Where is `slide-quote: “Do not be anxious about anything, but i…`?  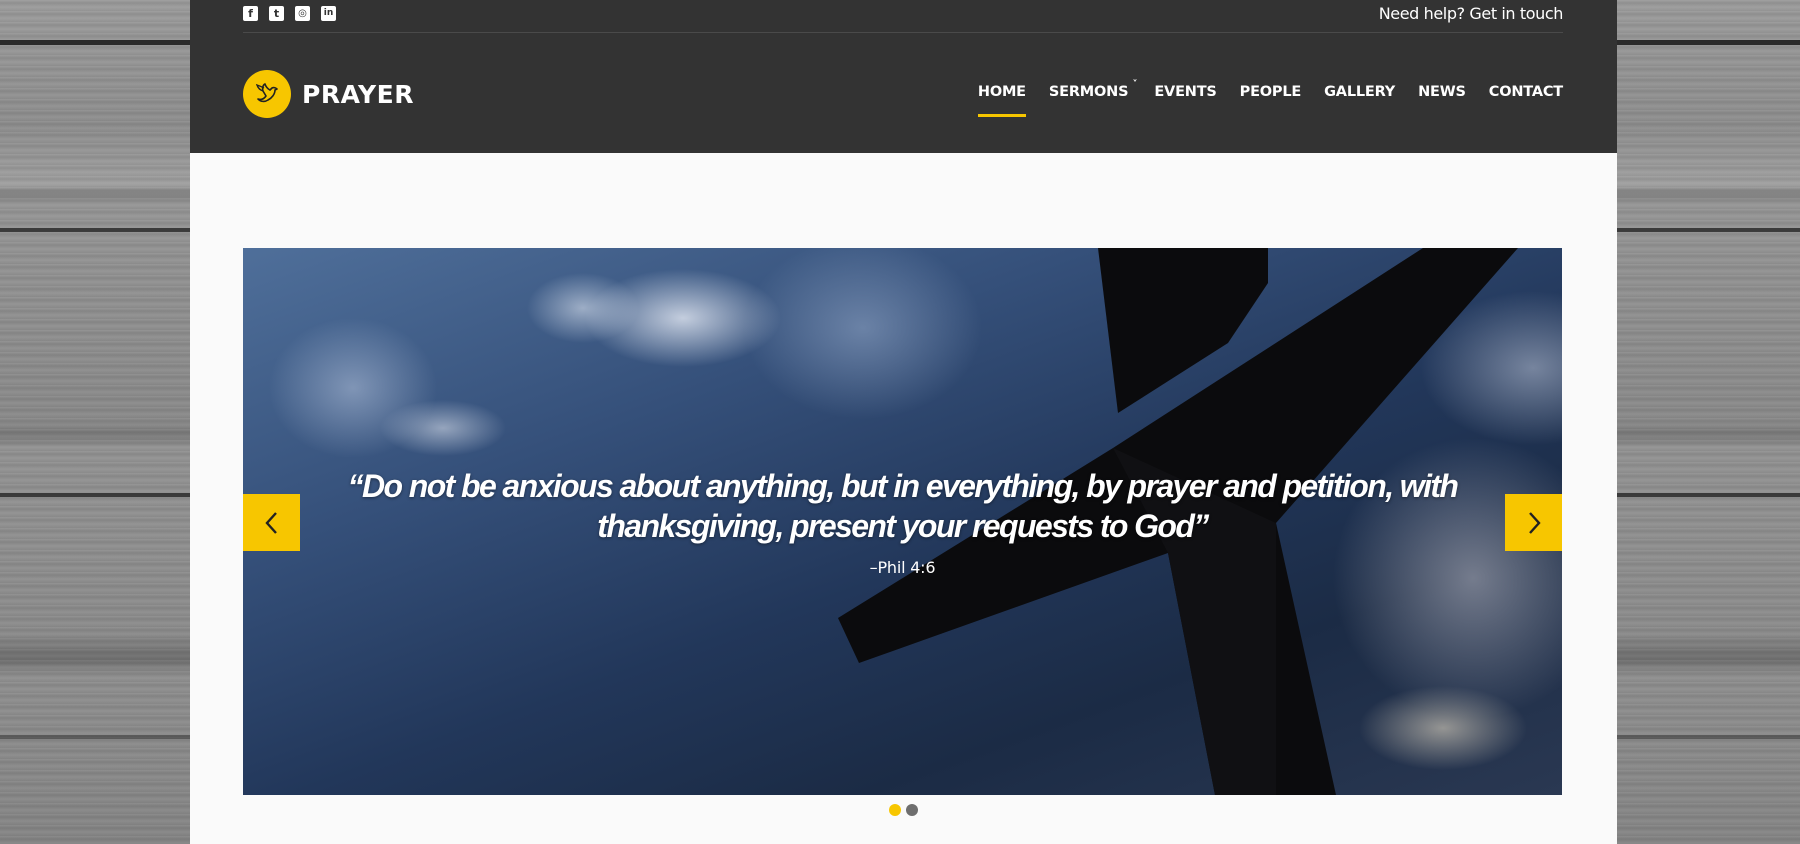 slide-quote: “Do not be anxious about anything, but i… is located at coordinates (903, 506).